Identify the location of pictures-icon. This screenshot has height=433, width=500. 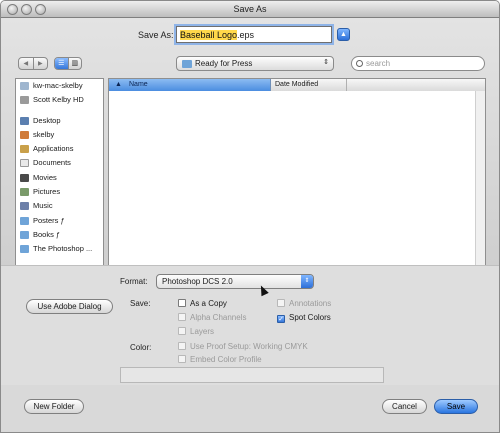
(24, 192).